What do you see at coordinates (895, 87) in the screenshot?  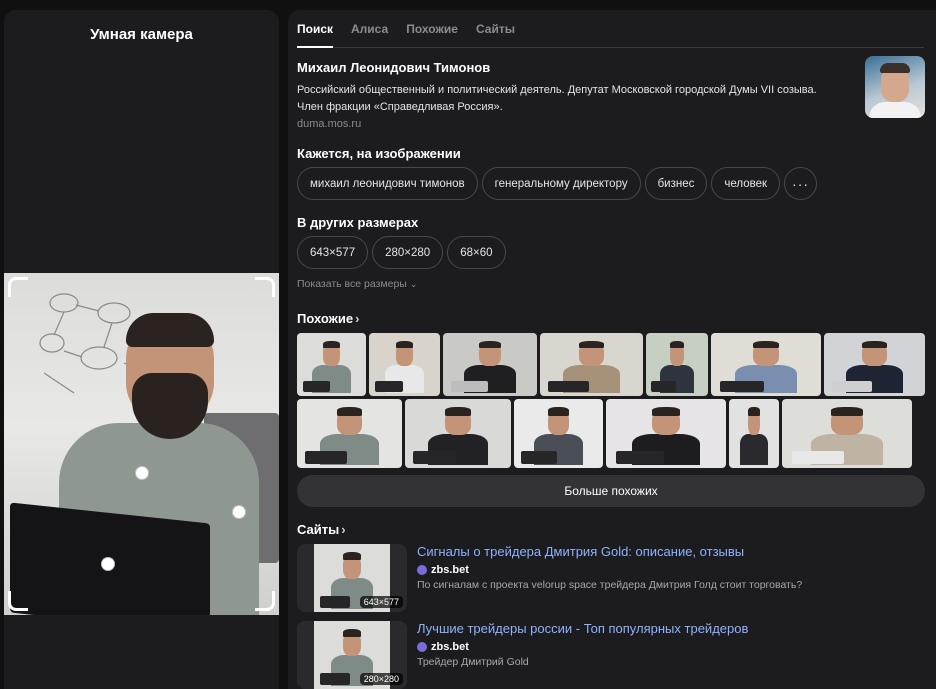 I see `entity-photo` at bounding box center [895, 87].